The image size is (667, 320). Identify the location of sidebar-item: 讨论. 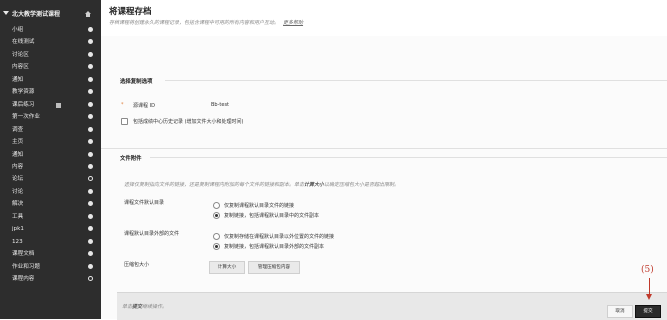
(50, 192).